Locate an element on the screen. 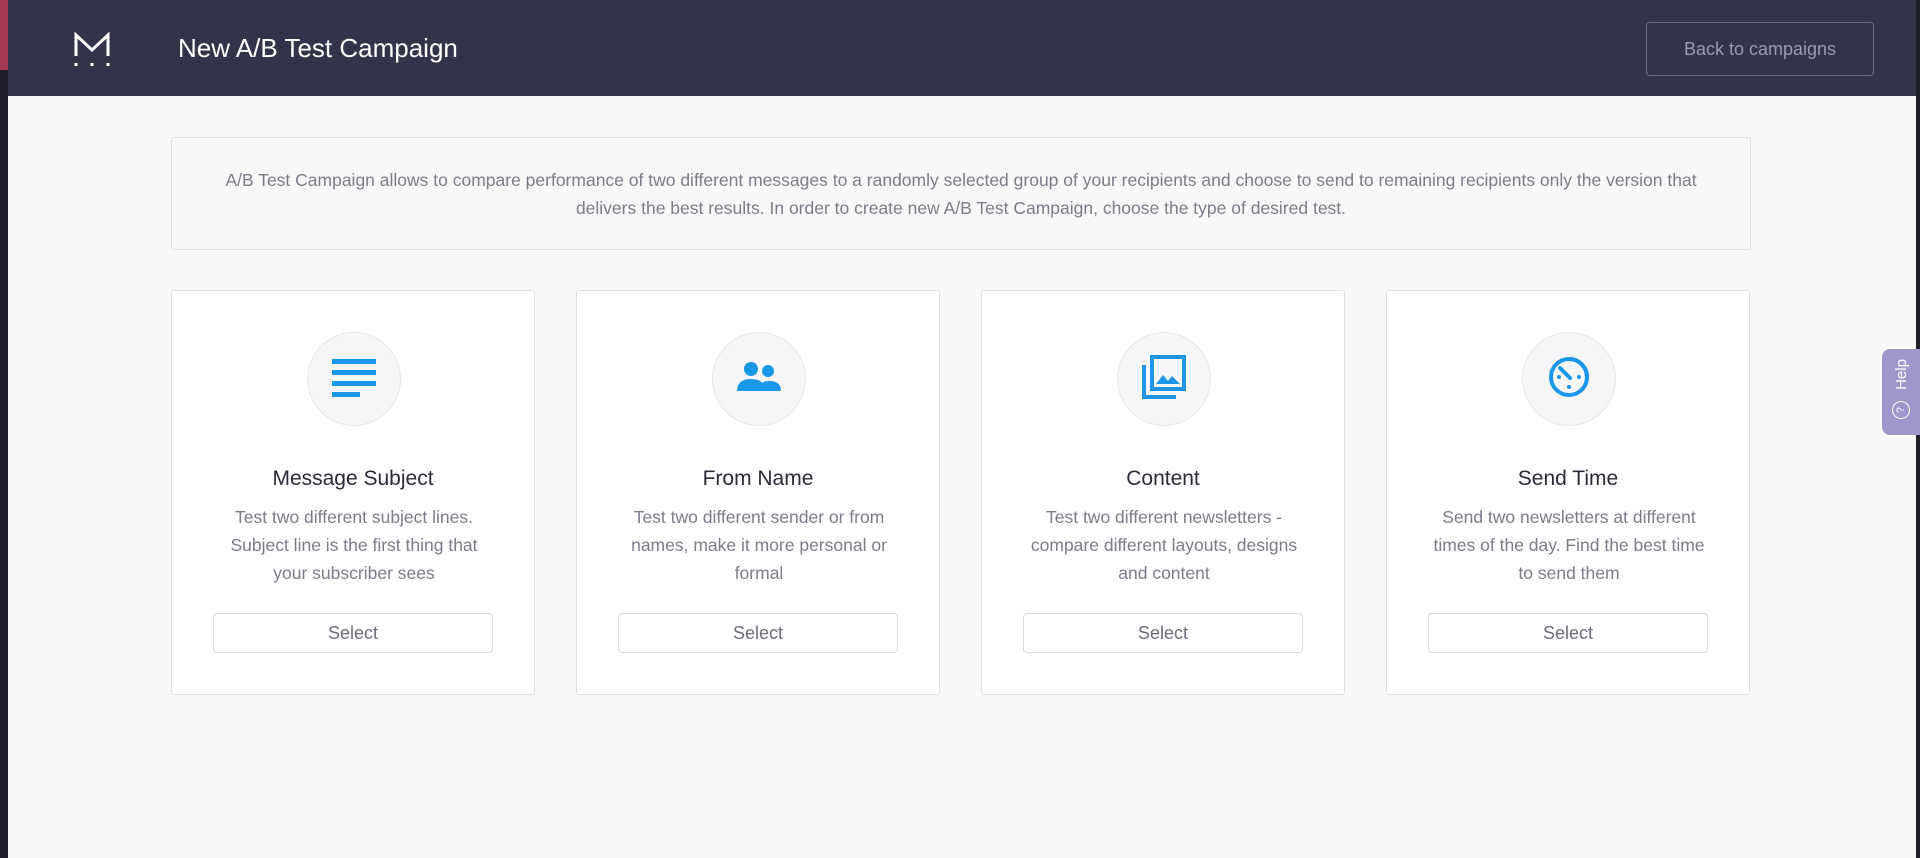 The width and height of the screenshot is (1920, 858). select-content-button: Select is located at coordinates (1163, 633).